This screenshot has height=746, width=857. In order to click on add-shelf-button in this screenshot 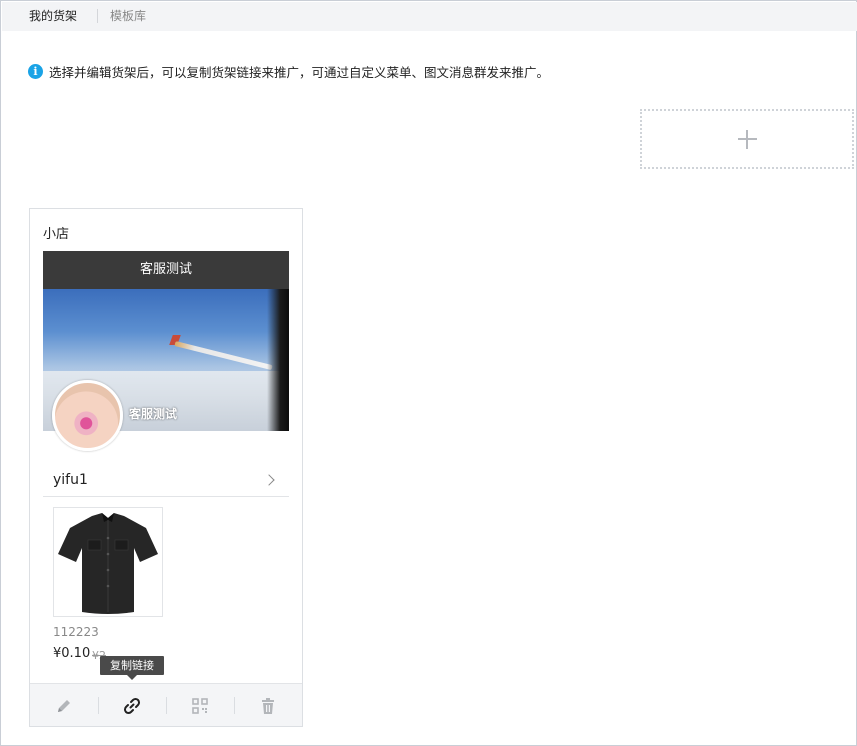, I will do `click(747, 139)`.